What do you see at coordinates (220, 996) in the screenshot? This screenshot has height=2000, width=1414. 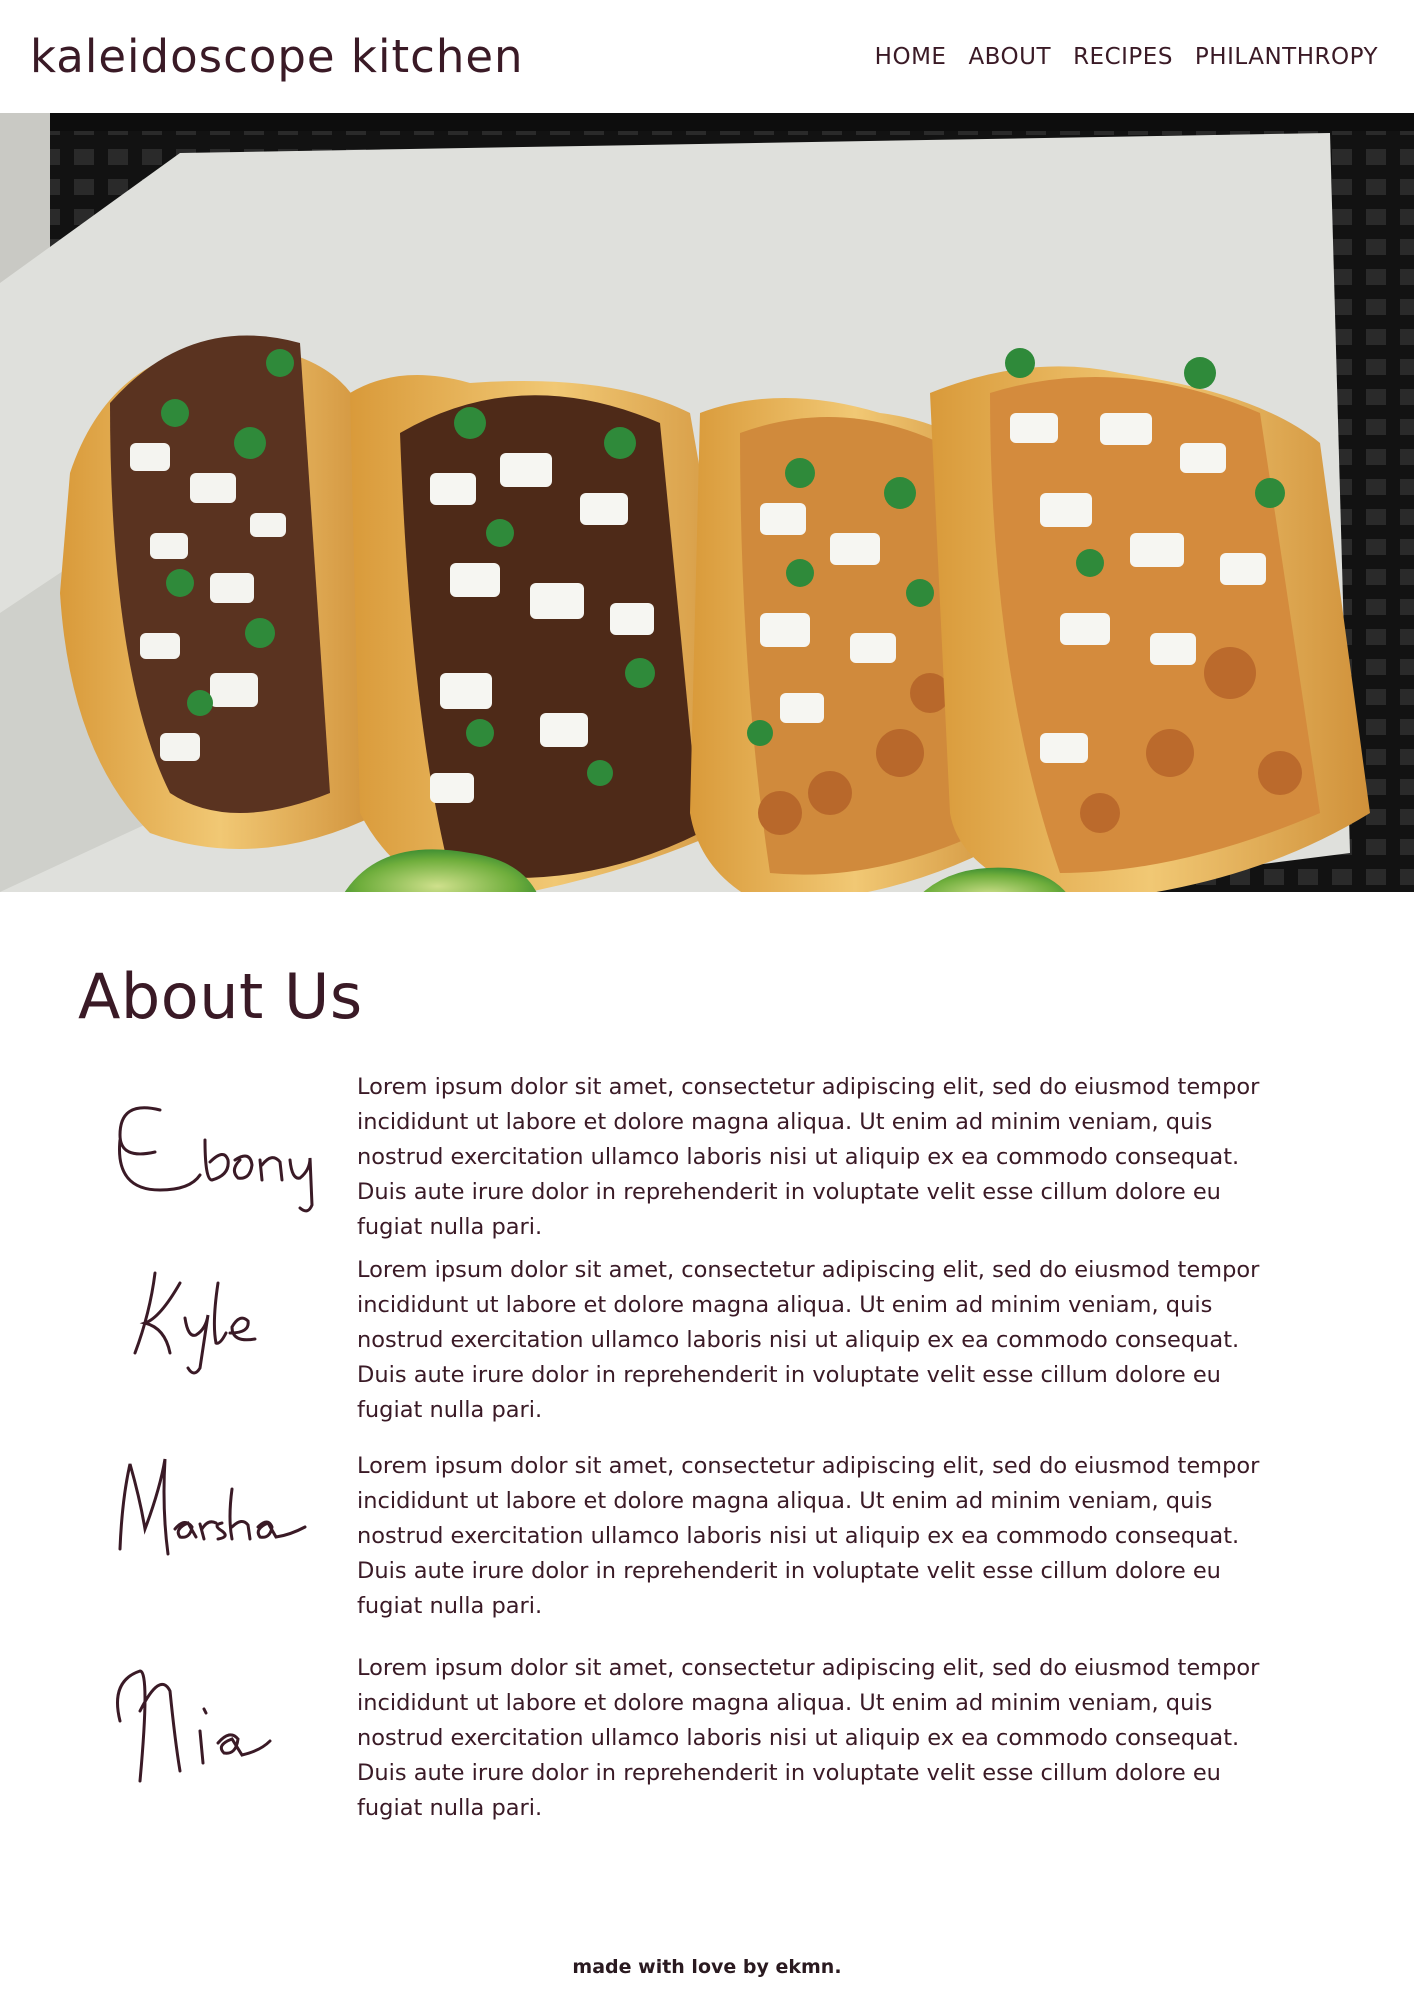 I see `about-heading: About Us` at bounding box center [220, 996].